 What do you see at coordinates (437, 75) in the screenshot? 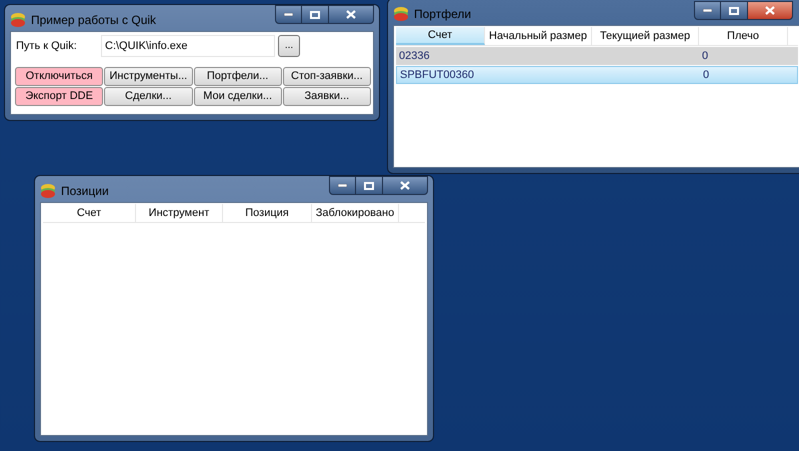
I see `table-cell-text: SPBFUT00360` at bounding box center [437, 75].